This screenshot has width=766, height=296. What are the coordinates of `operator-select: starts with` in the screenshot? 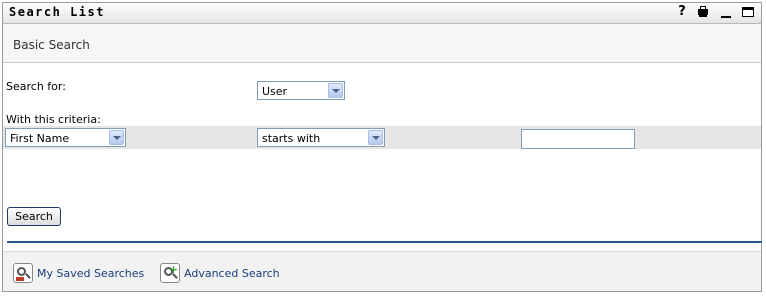 It's located at (321, 137).